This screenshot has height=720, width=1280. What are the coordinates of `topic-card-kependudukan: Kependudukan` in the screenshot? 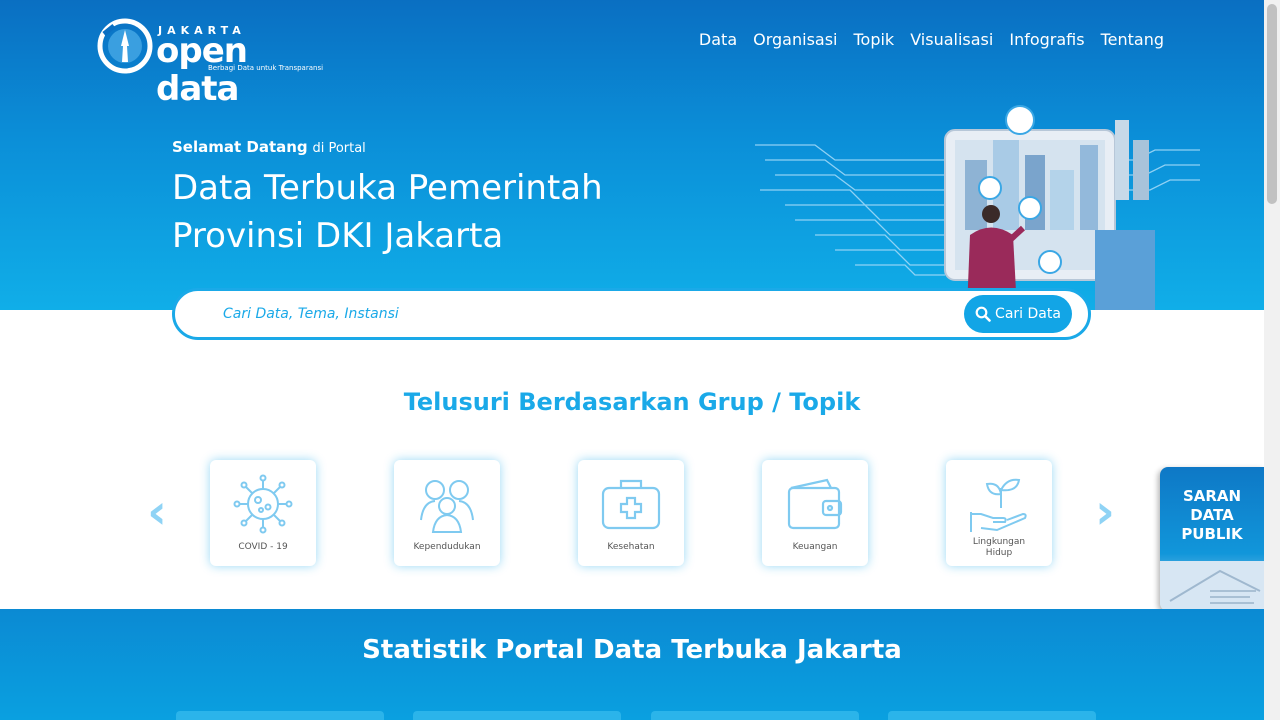 It's located at (447, 513).